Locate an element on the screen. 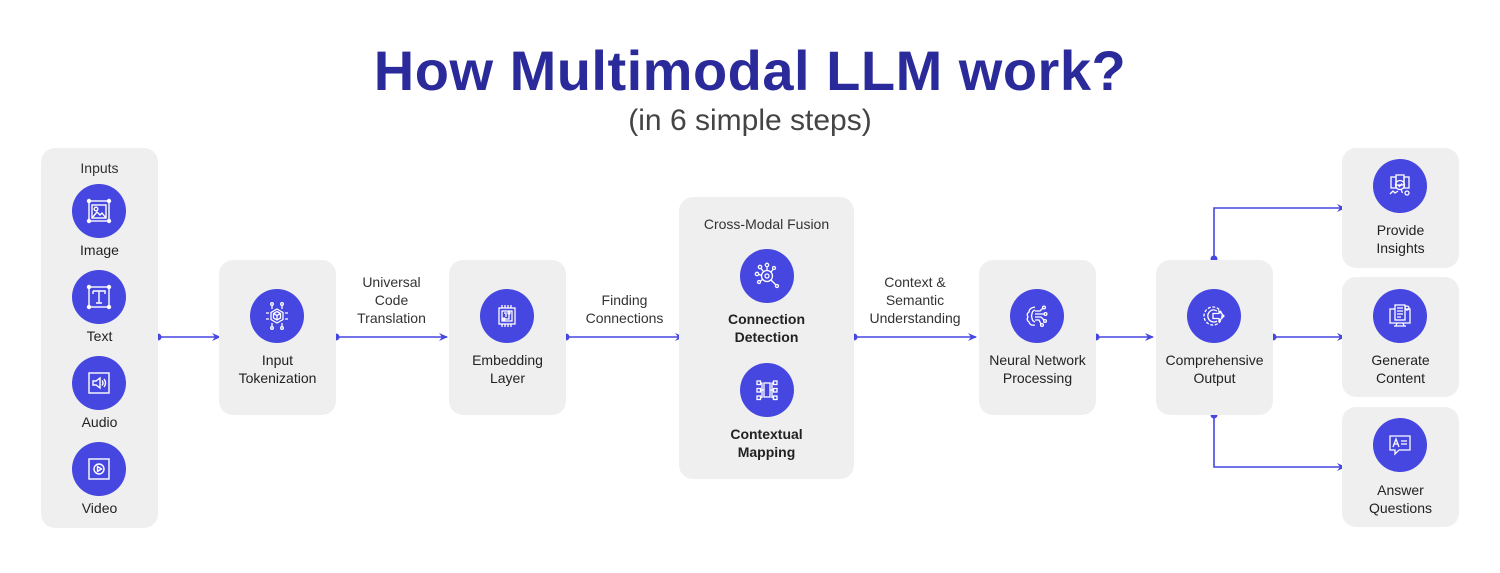 This screenshot has height=573, width=1500. image-icon is located at coordinates (99, 211).